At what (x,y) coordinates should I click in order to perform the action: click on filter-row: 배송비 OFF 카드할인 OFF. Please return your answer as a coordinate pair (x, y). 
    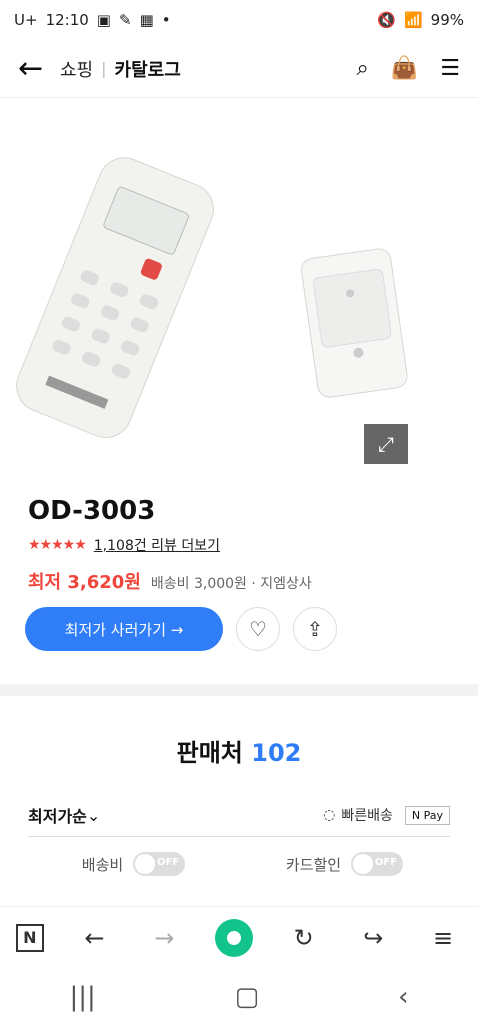
    Looking at the image, I should click on (239, 864).